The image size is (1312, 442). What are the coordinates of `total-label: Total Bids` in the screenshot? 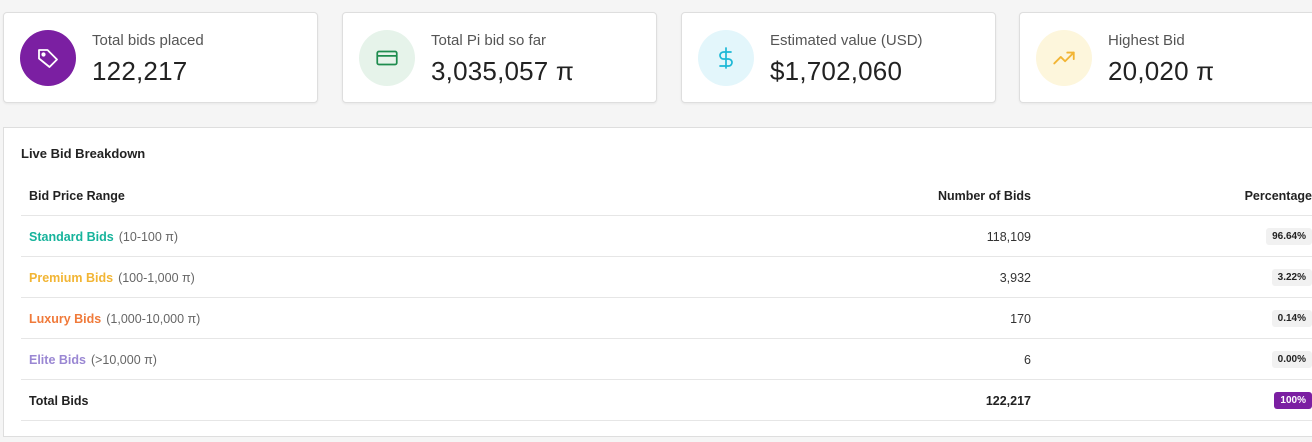 It's located at (59, 401).